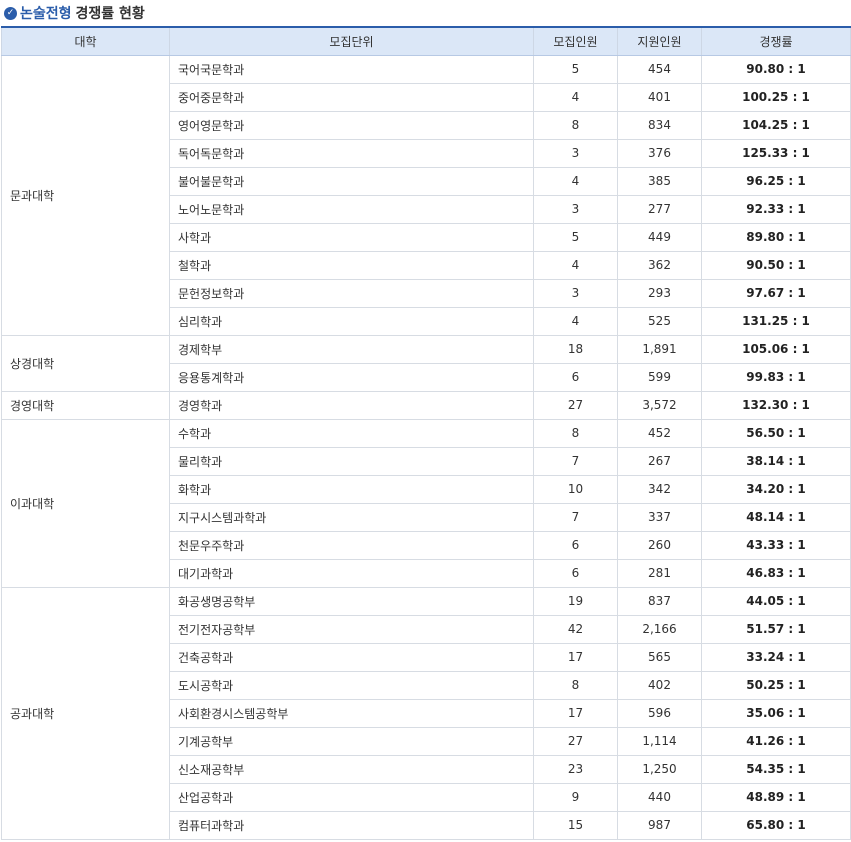 This screenshot has height=842, width=851. Describe the element at coordinates (85, 405) in the screenshot. I see `college-cell: 경영대학` at that location.